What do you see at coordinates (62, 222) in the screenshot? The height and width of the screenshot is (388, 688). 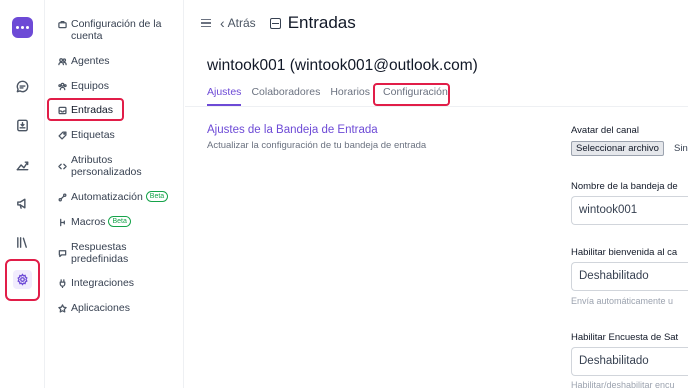 I see `macro-icon` at bounding box center [62, 222].